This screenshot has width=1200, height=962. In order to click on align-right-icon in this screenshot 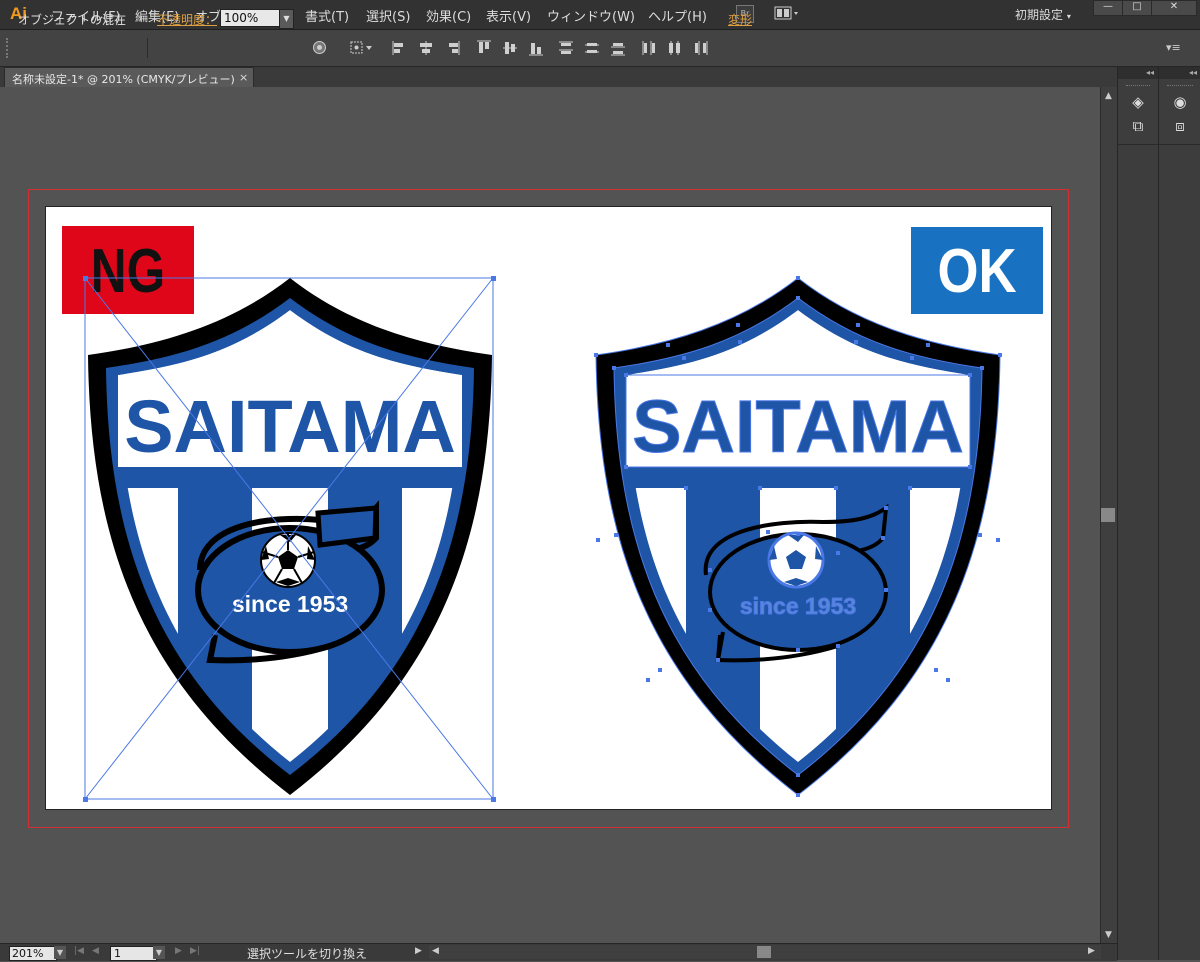, I will do `click(454, 48)`.